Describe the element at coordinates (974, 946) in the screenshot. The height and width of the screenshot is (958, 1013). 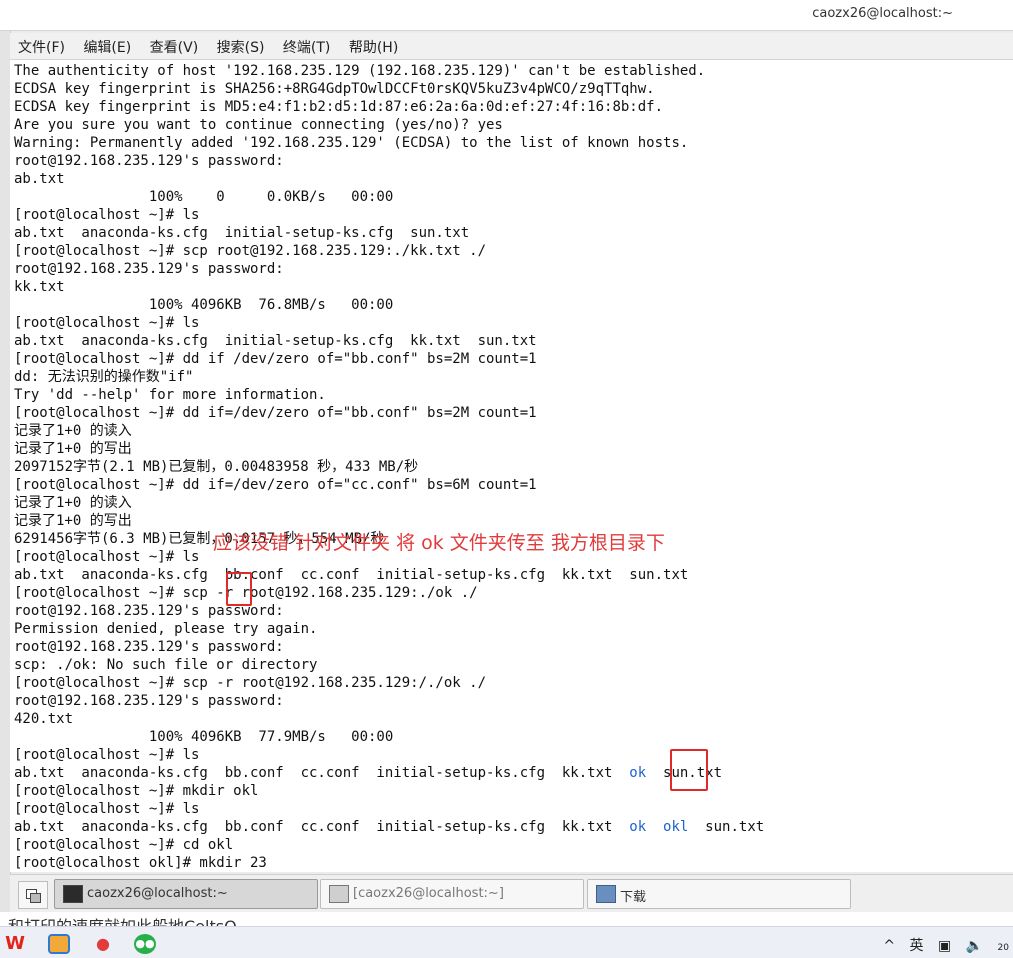
I see `volume-icon: 🔈` at that location.